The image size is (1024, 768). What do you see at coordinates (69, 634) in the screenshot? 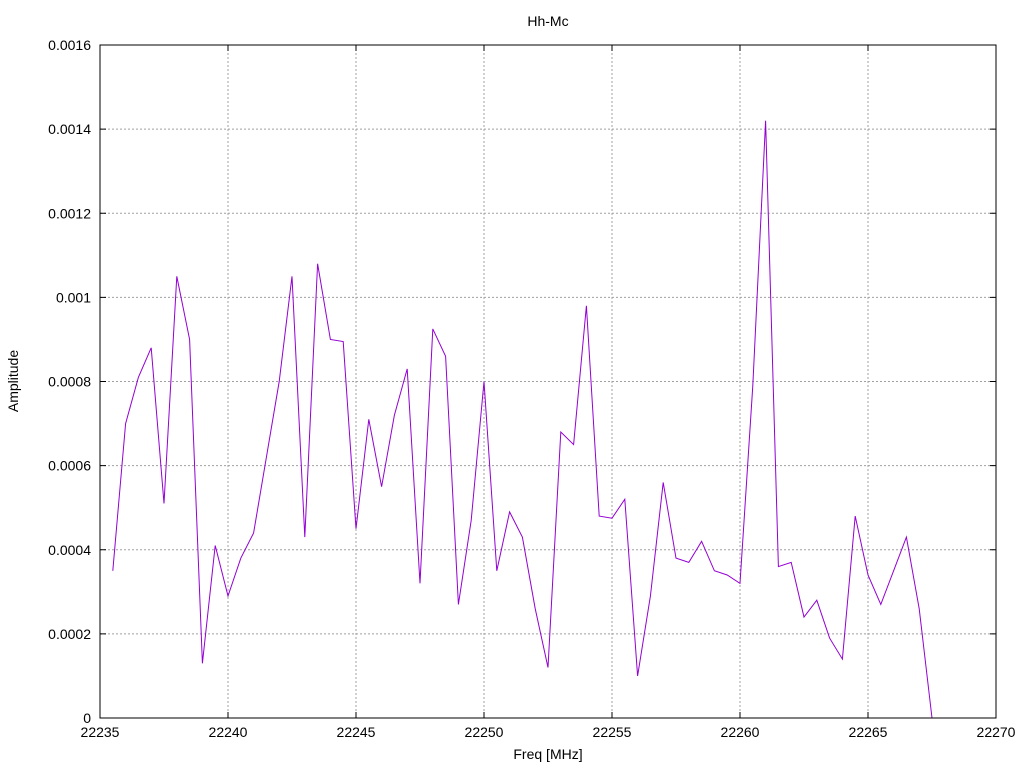
I see `y-tick-label: 0.0002` at bounding box center [69, 634].